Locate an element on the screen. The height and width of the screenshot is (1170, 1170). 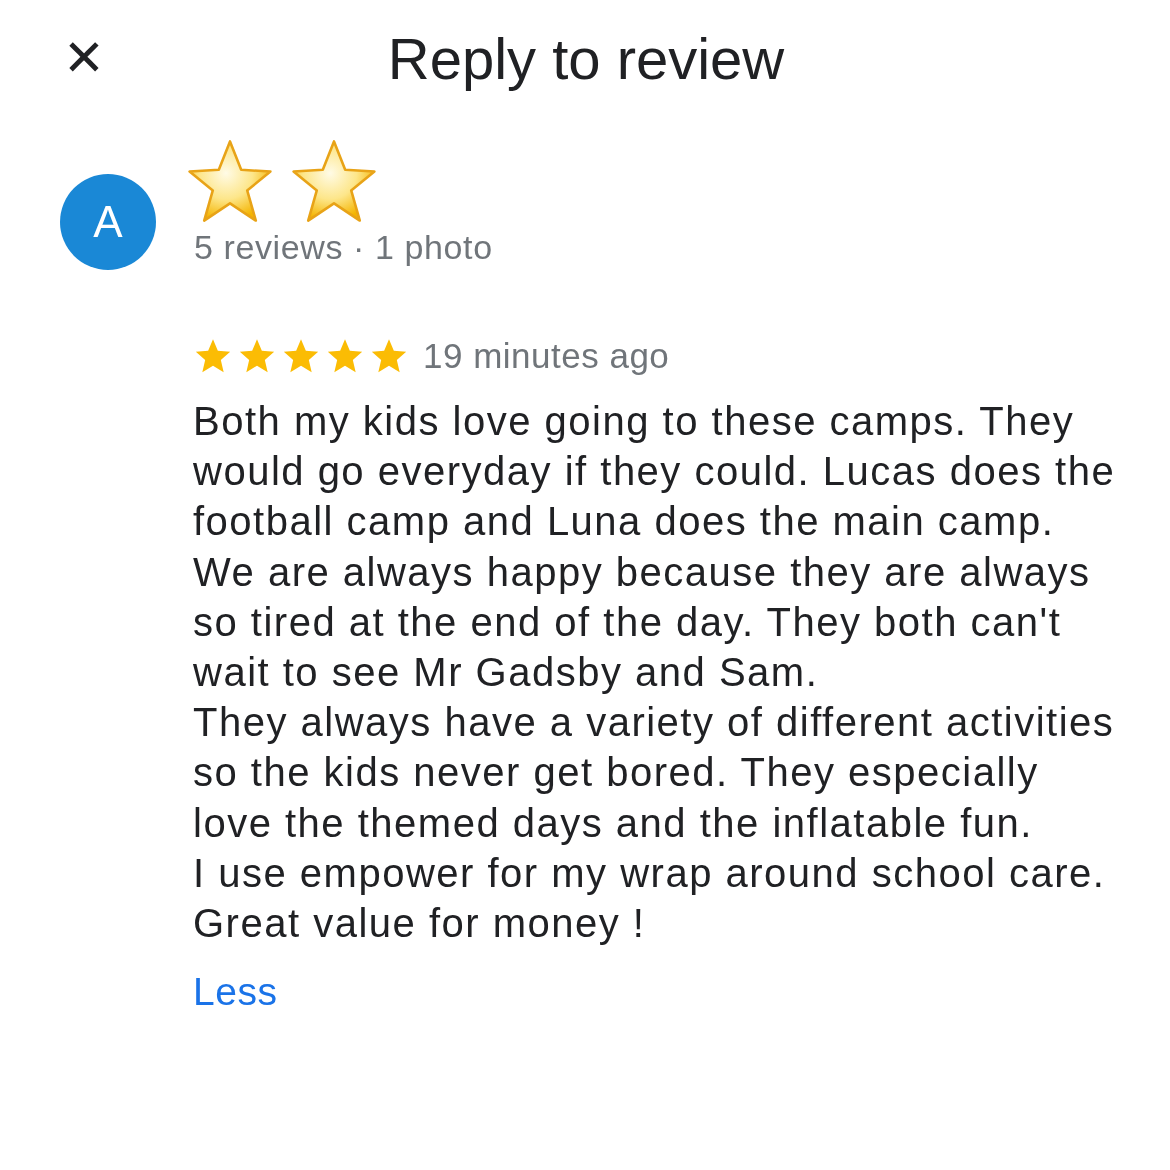
reviewer-stats: 5 reviews · 1 photo is located at coordinates (343, 247).